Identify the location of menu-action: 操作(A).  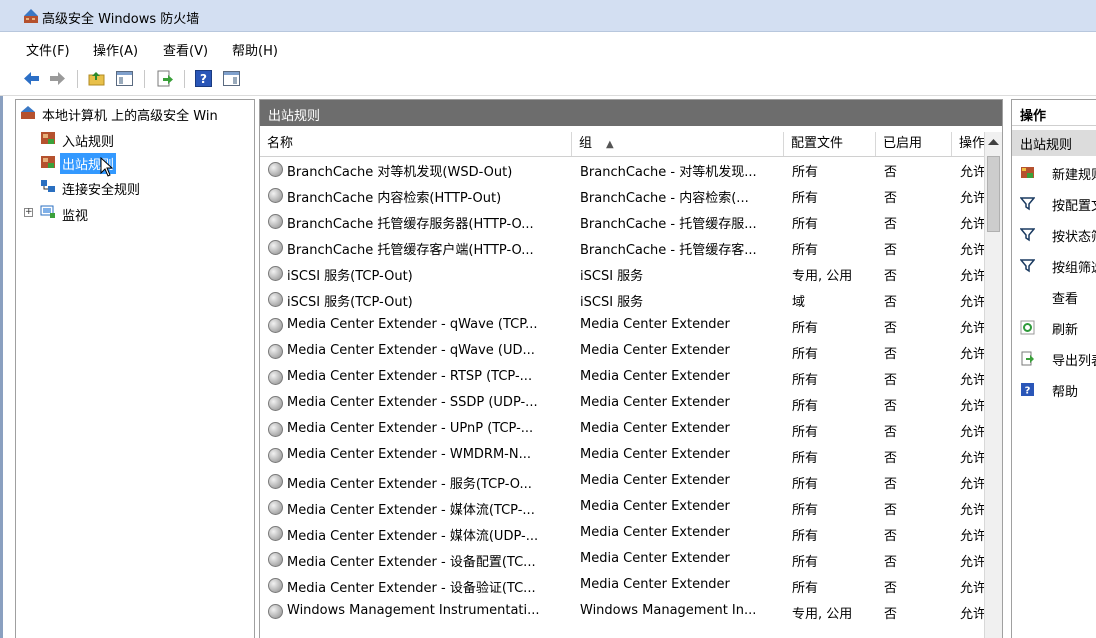
(115, 49).